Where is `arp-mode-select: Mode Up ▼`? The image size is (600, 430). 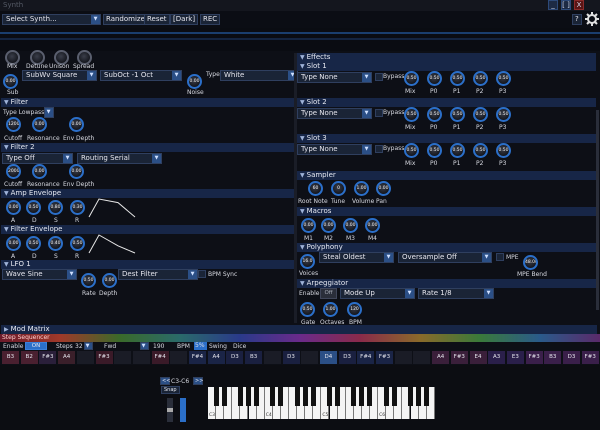
arp-mode-select: Mode Up ▼ is located at coordinates (377, 293).